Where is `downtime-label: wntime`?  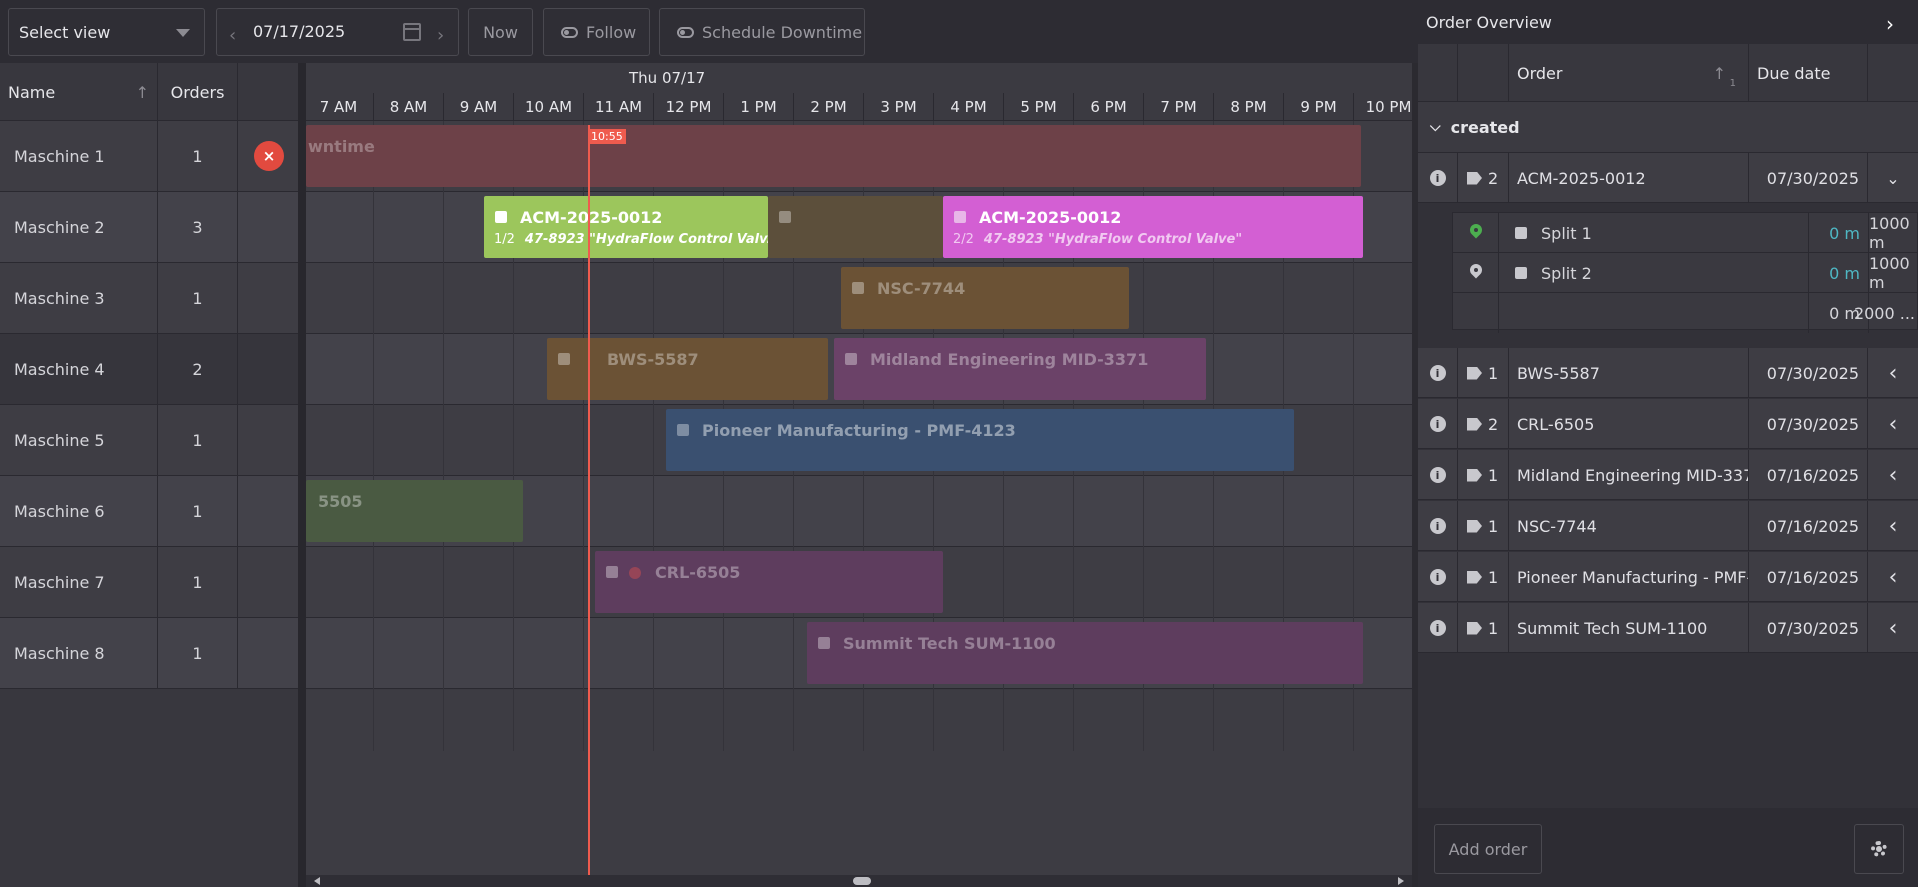 downtime-label: wntime is located at coordinates (341, 146).